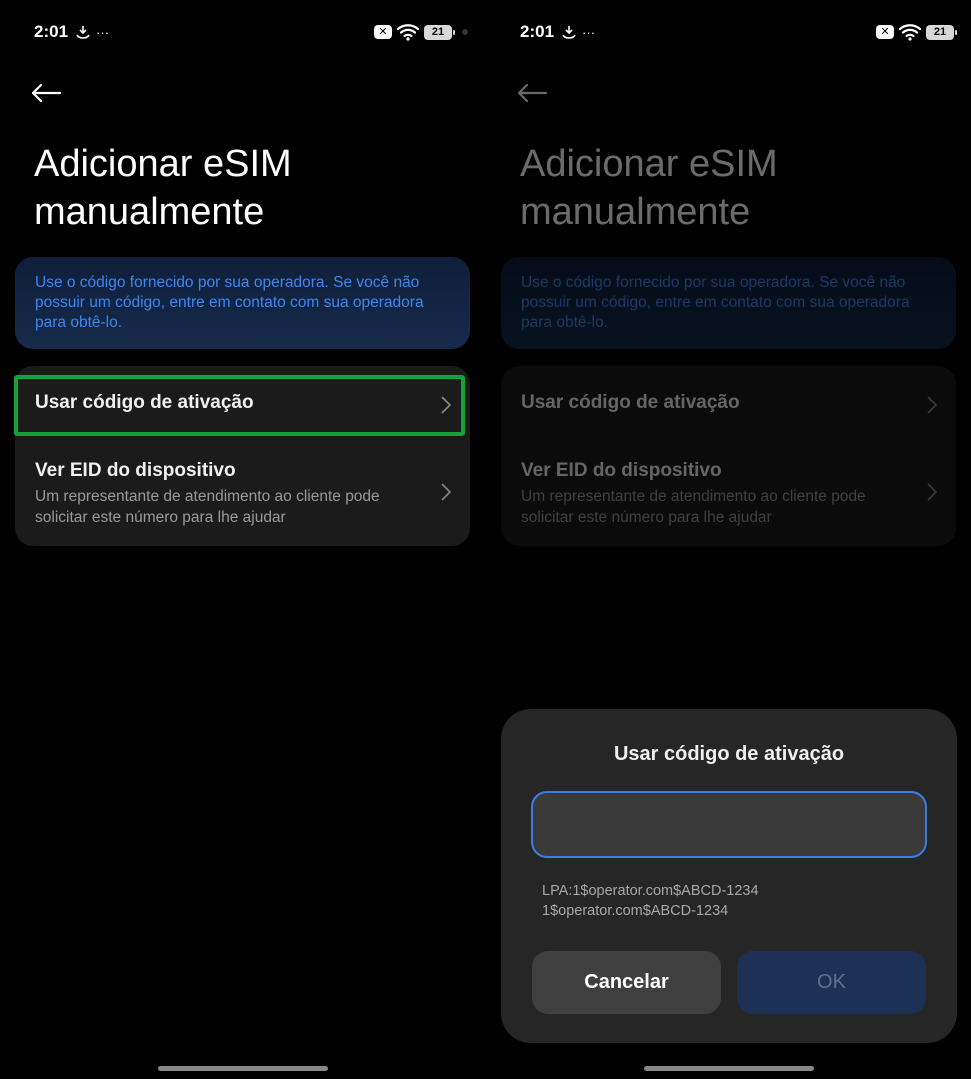  Describe the element at coordinates (729, 824) in the screenshot. I see `activation-code-input` at that location.